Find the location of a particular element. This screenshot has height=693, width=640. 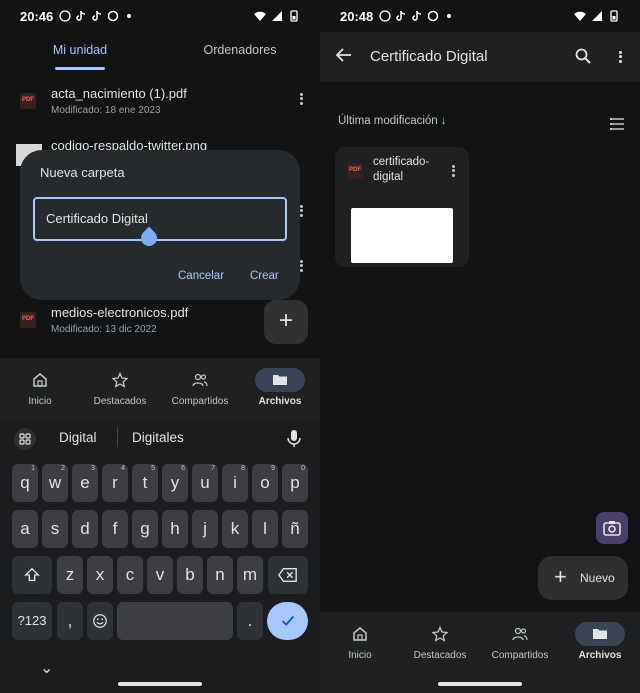

sort-button: Última modificación ↓ is located at coordinates (392, 121).